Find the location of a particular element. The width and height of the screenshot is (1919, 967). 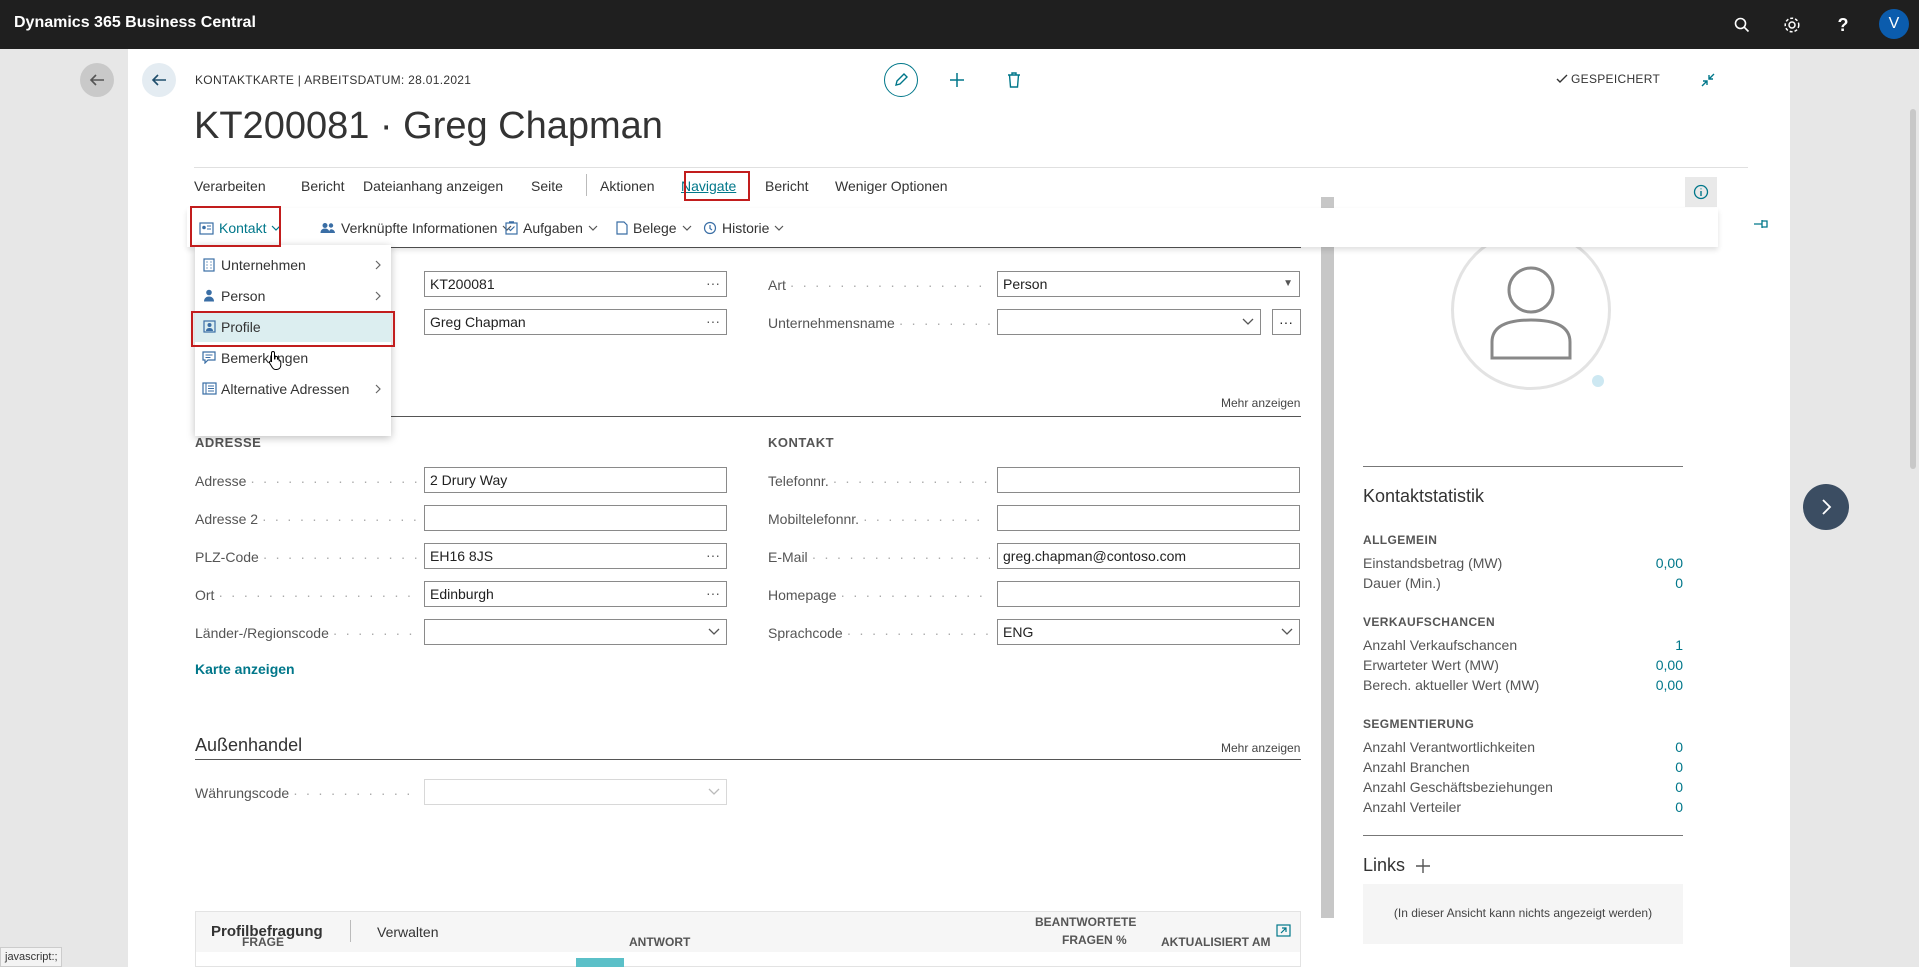

info-icon is located at coordinates (1701, 192).